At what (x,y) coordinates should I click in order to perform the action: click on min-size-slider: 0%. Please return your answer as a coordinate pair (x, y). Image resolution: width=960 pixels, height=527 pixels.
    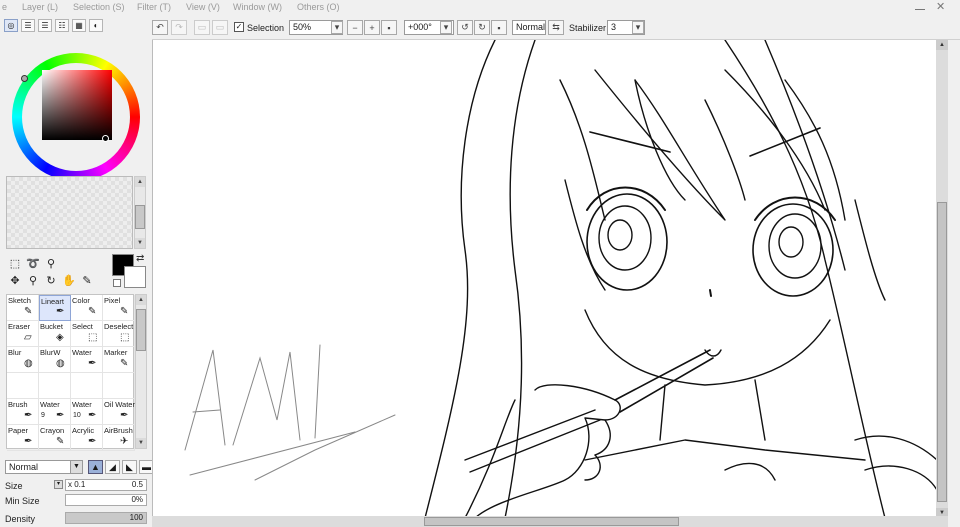
    Looking at the image, I should click on (106, 500).